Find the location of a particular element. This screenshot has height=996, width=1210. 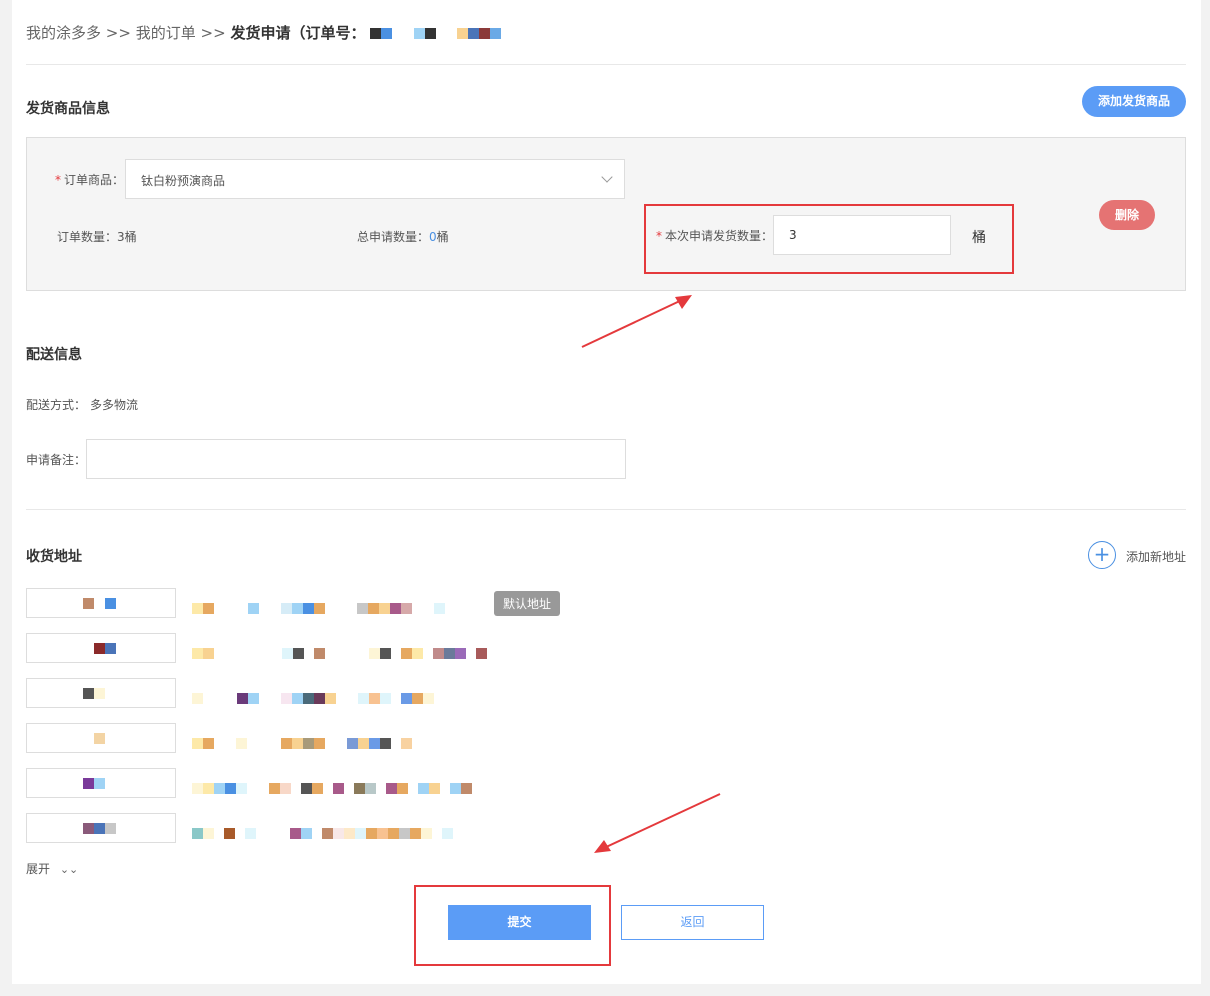

back-button: 返回 is located at coordinates (692, 922).